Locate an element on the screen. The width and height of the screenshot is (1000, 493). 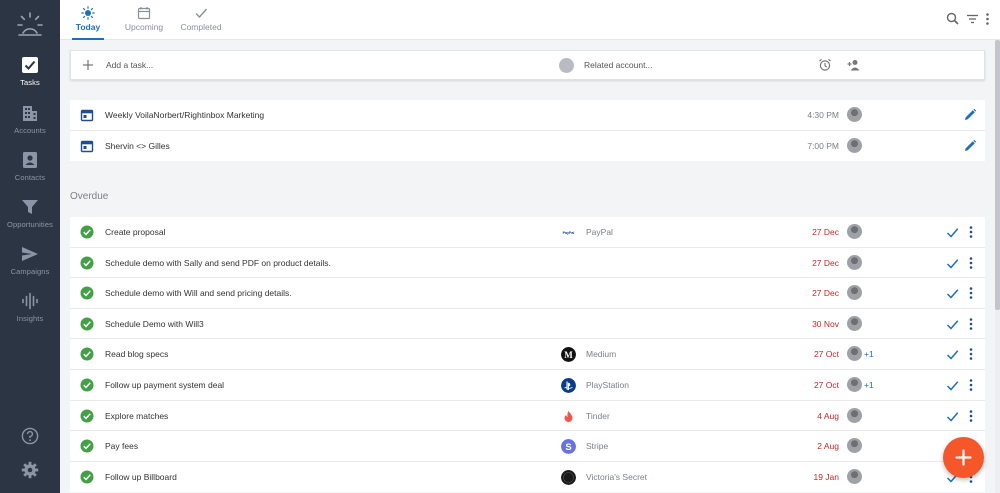
company-name: Victoria's Secret is located at coordinates (616, 477).